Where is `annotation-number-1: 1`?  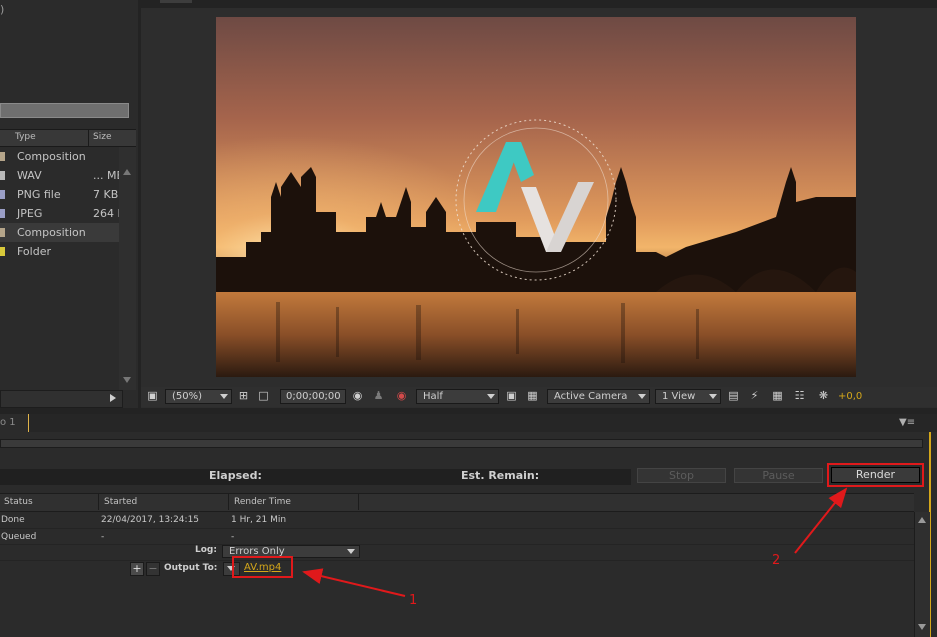
annotation-number-1: 1 is located at coordinates (413, 600).